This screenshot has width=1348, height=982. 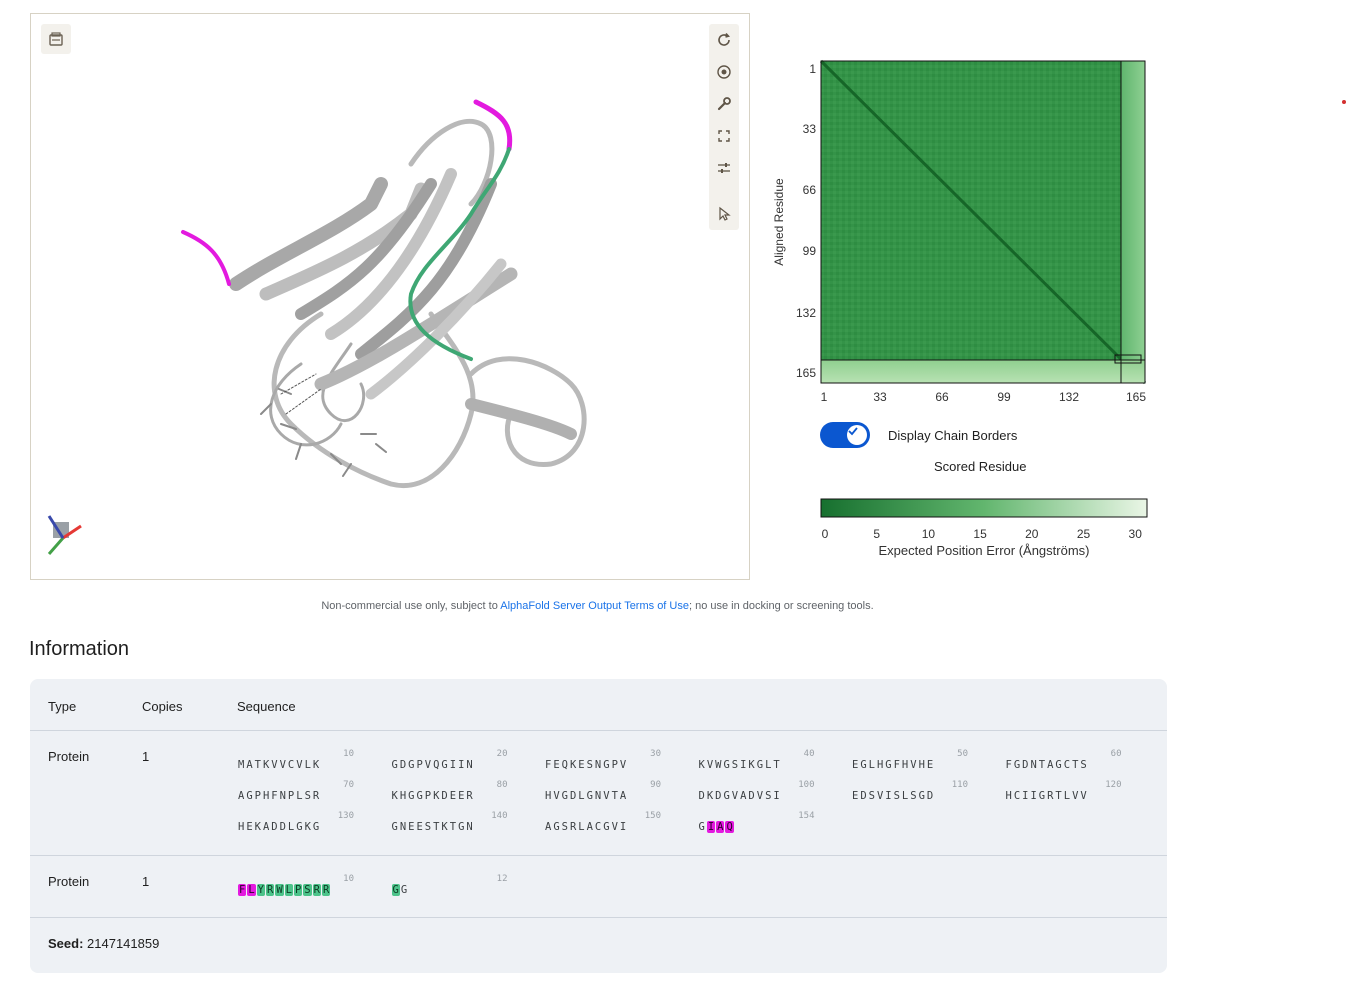 I want to click on residue-index: 12, so click(x=502, y=879).